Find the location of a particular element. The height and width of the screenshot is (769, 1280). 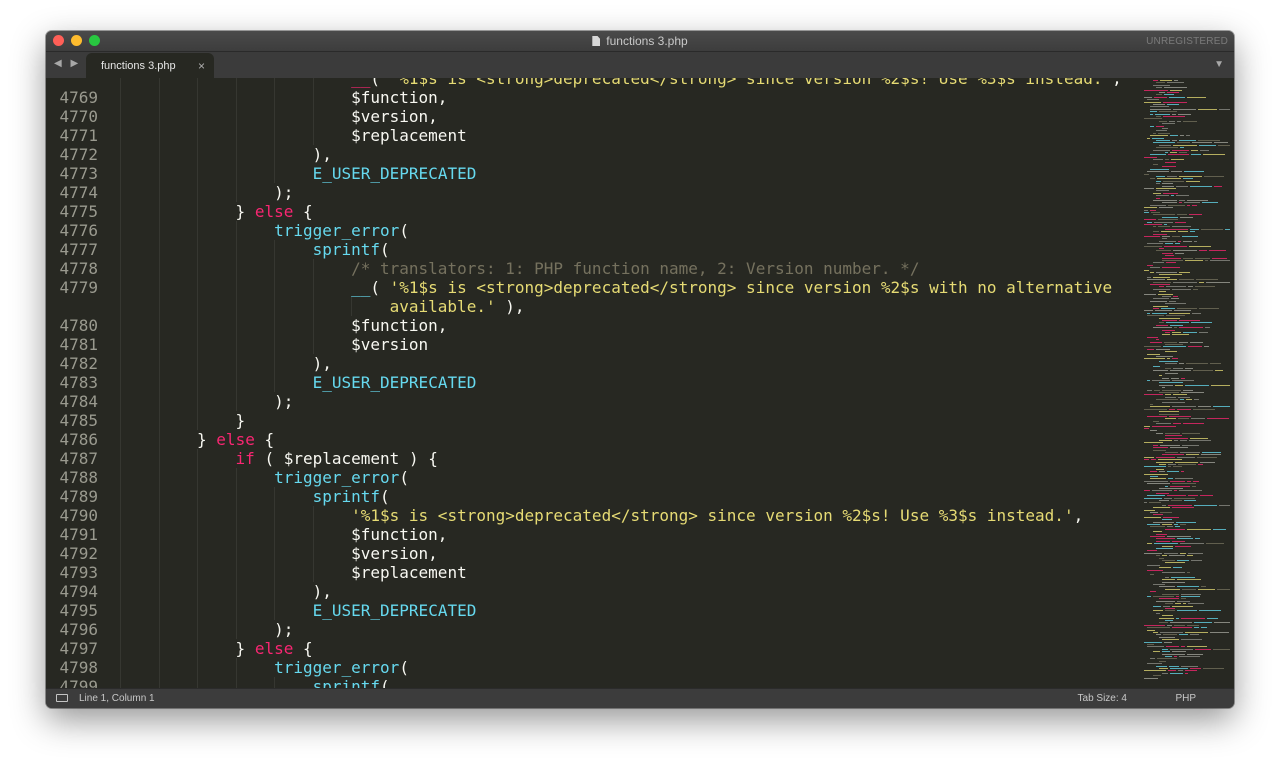

line-number: 4781 is located at coordinates (78, 344).